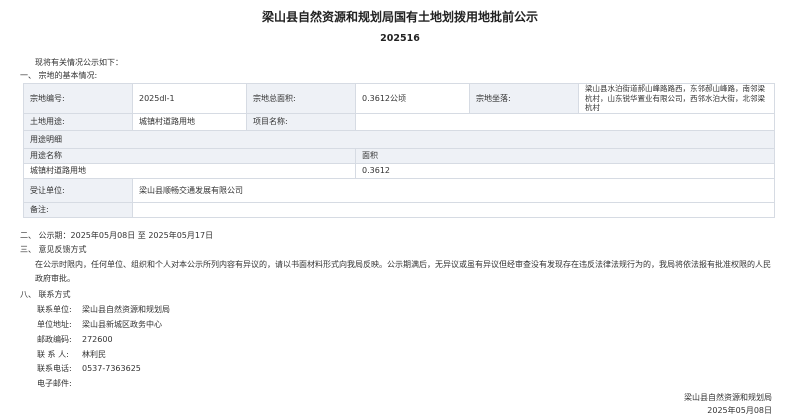  I want to click on table-row: 用途名称 面积, so click(399, 156).